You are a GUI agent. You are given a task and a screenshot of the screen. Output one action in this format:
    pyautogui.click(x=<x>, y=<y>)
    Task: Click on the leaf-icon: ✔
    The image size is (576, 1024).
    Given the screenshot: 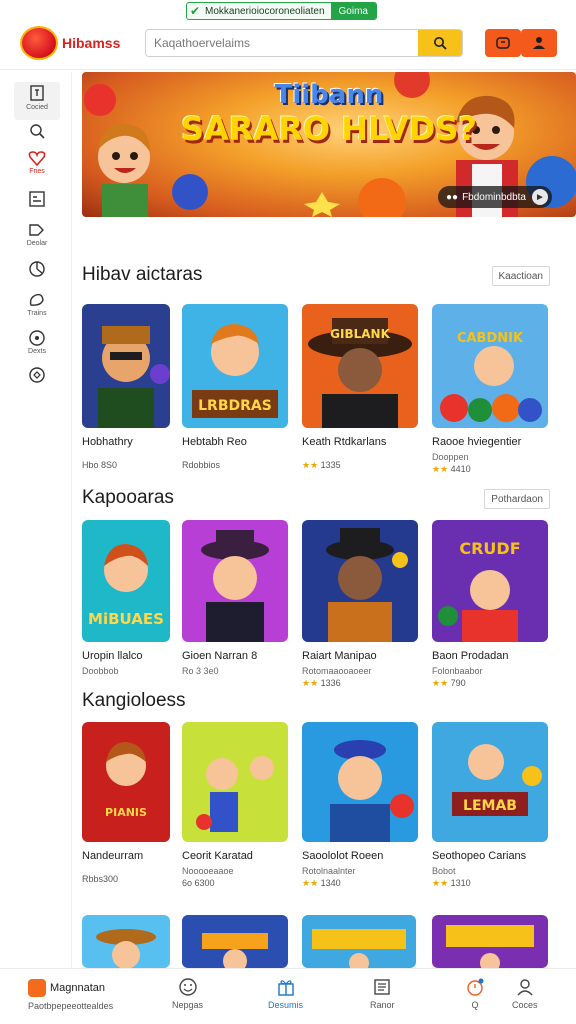 What is the action you would take?
    pyautogui.click(x=195, y=11)
    